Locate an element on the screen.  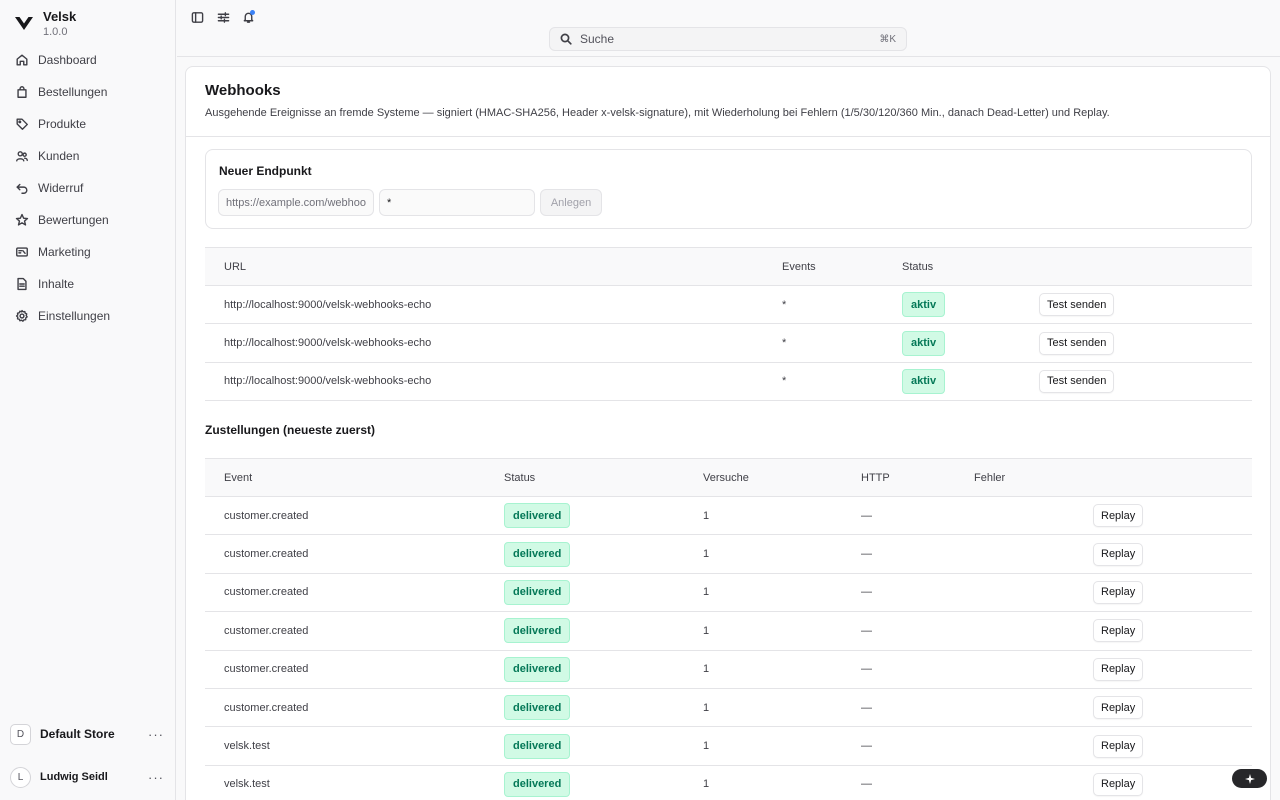
sidebar-item-widerruf: Widerruf is located at coordinates (88, 188).